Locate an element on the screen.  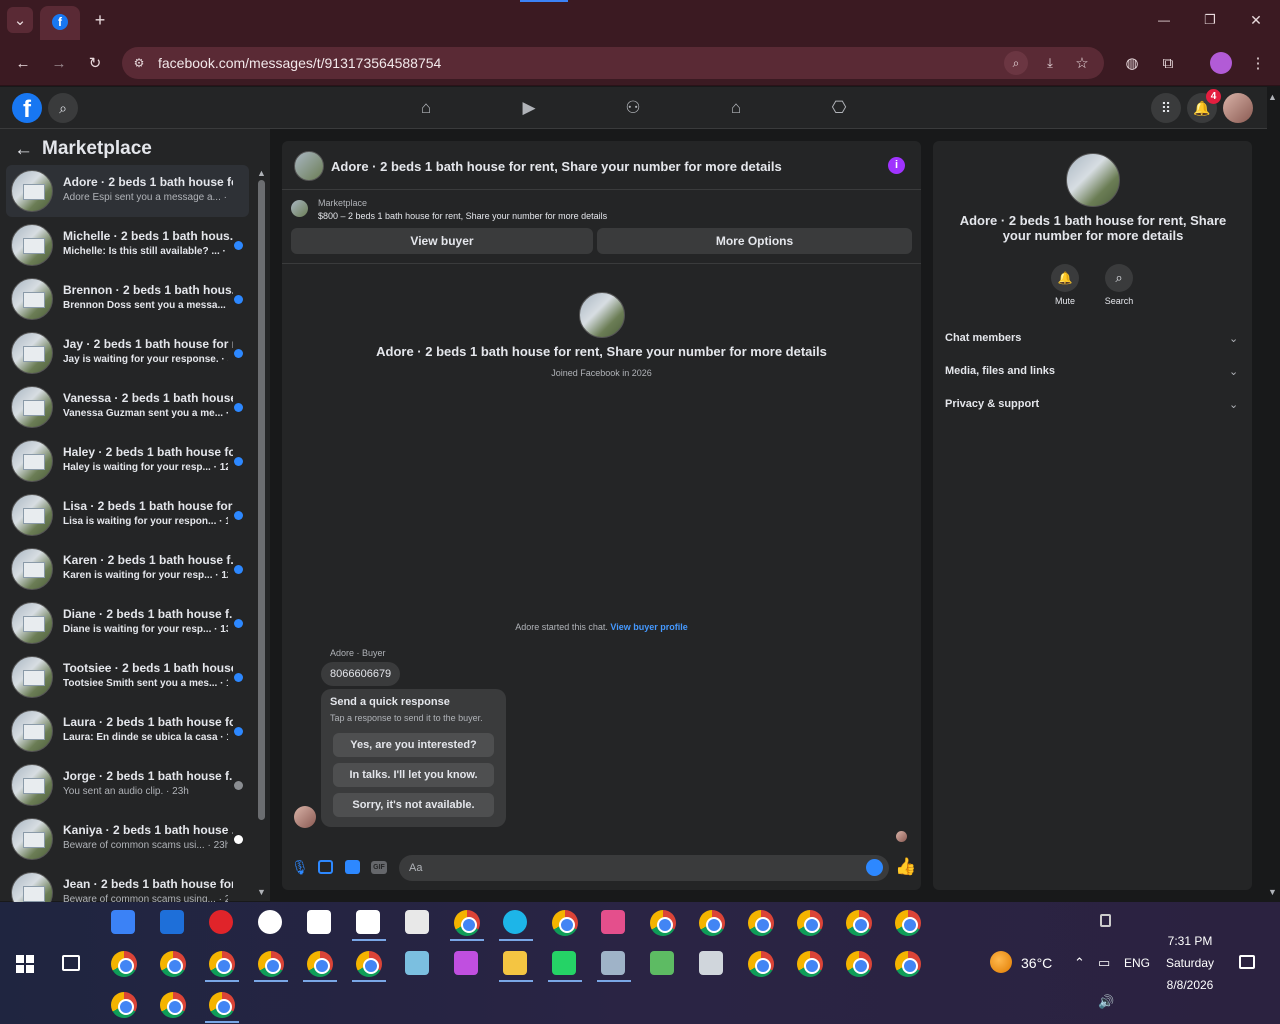
opera-app-icon is located at coordinates (221, 922).